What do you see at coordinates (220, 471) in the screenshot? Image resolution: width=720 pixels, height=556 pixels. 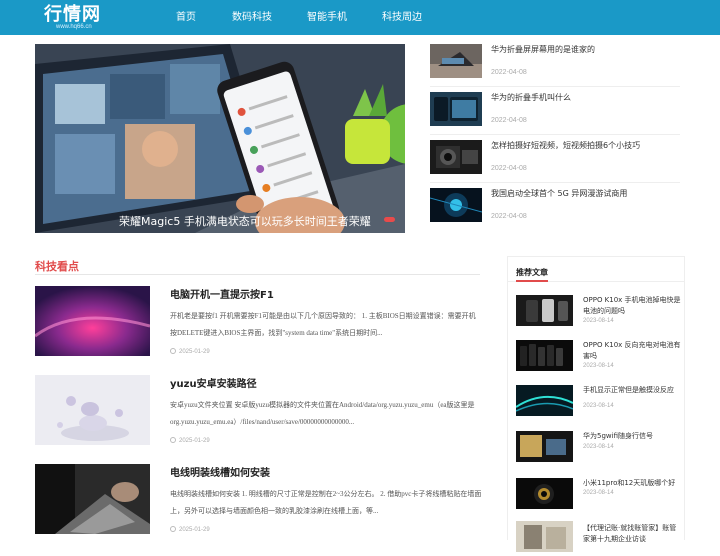 I see `article-title: 电线明装线槽如何安装` at bounding box center [220, 471].